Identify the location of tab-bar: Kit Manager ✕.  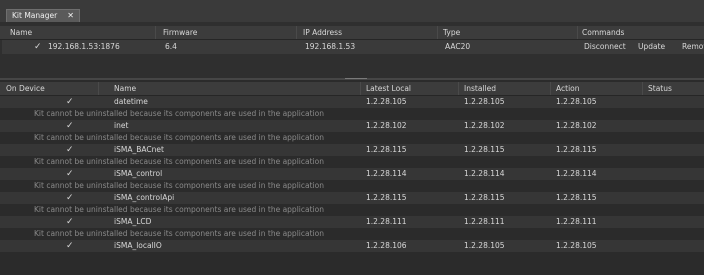
(352, 11).